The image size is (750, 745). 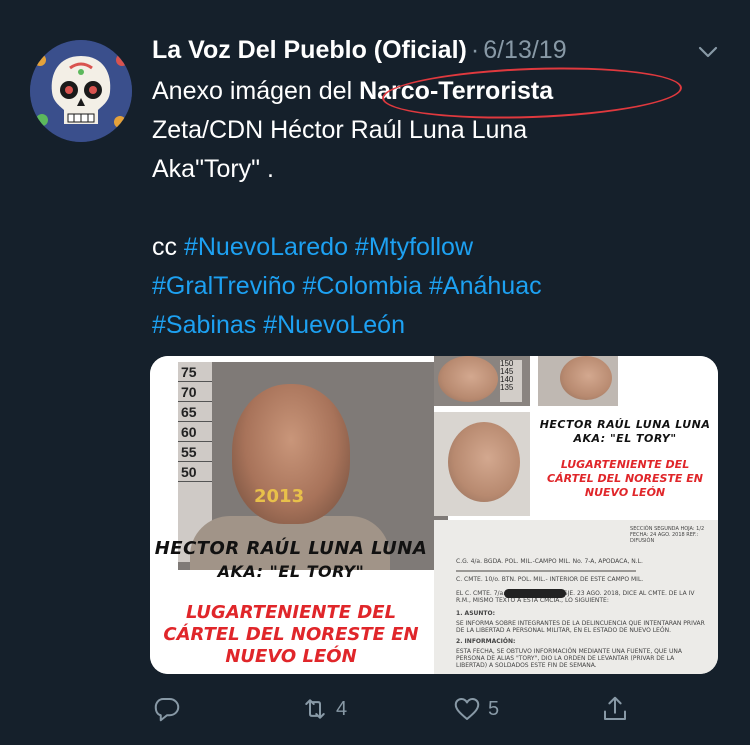 What do you see at coordinates (511, 381) in the screenshot?
I see `ruler: 150 145 140 135` at bounding box center [511, 381].